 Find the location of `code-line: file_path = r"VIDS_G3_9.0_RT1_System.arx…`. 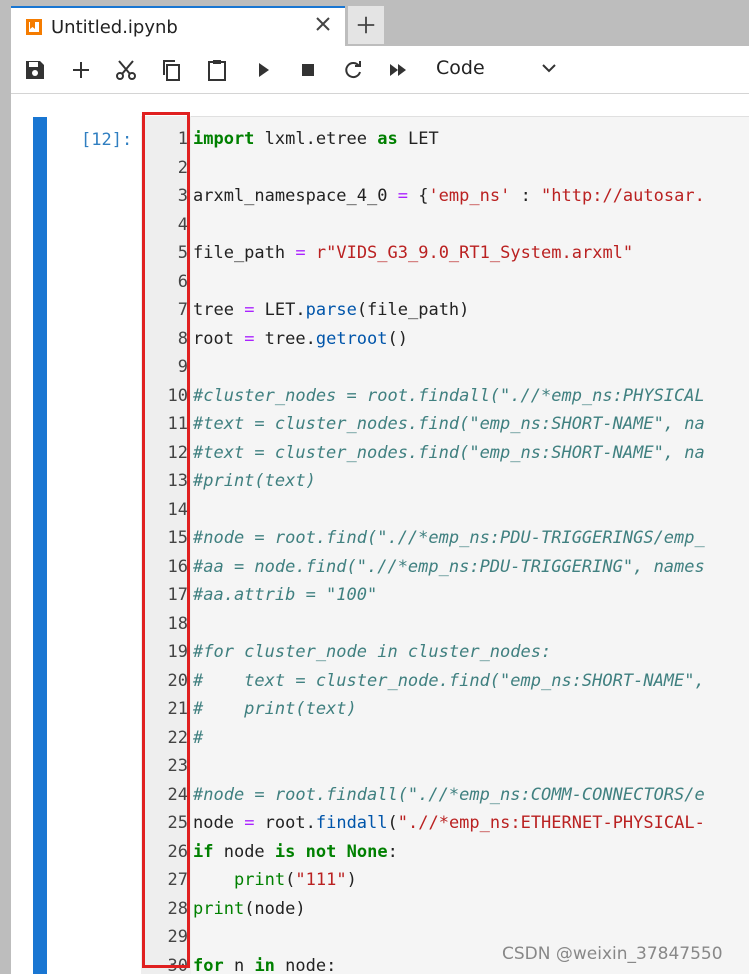

code-line: file_path = r"VIDS_G3_9.0_RT1_System.arx… is located at coordinates (413, 253).